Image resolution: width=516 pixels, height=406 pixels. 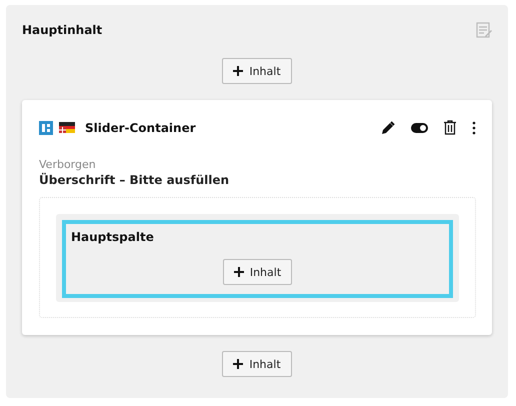 What do you see at coordinates (113, 237) in the screenshot?
I see `column-title: Hauptspalte` at bounding box center [113, 237].